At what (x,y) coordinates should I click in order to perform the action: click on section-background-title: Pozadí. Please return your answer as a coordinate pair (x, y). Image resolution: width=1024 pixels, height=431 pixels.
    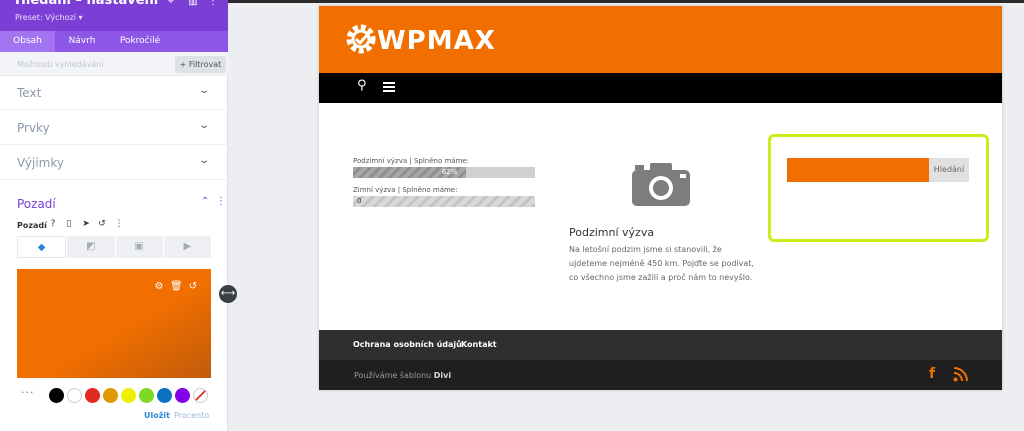
    Looking at the image, I should click on (36, 204).